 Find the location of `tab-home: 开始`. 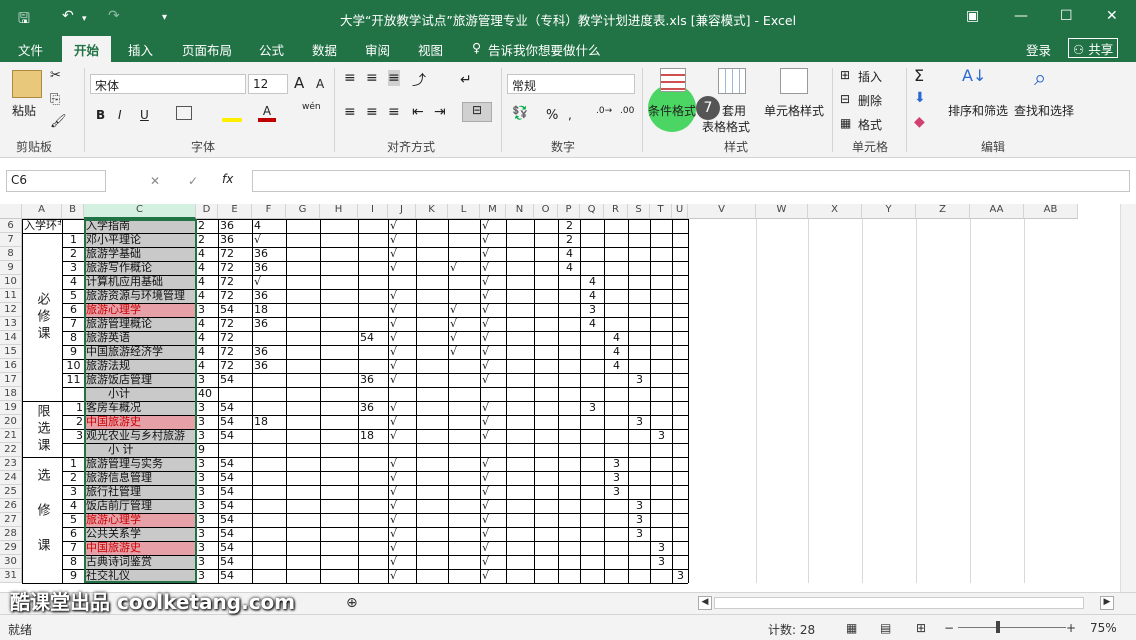

tab-home: 开始 is located at coordinates (87, 49).